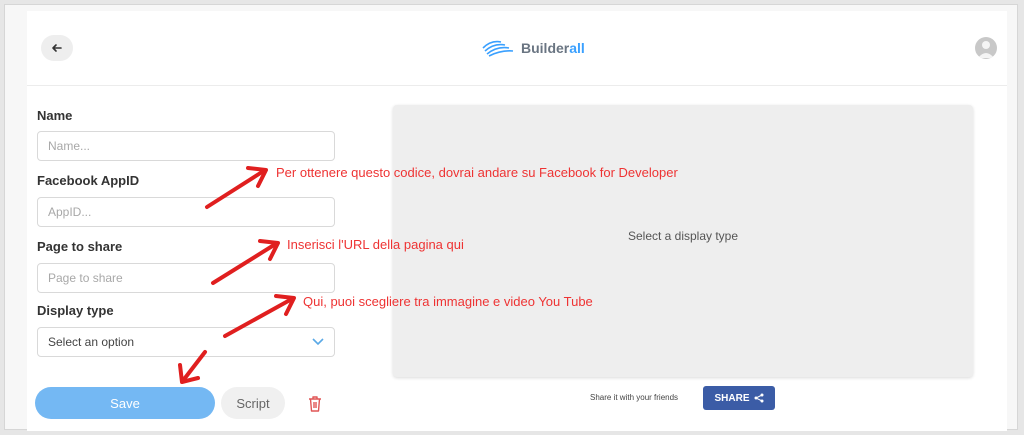 The width and height of the screenshot is (1024, 435). What do you see at coordinates (186, 278) in the screenshot?
I see `page-to-share-input` at bounding box center [186, 278].